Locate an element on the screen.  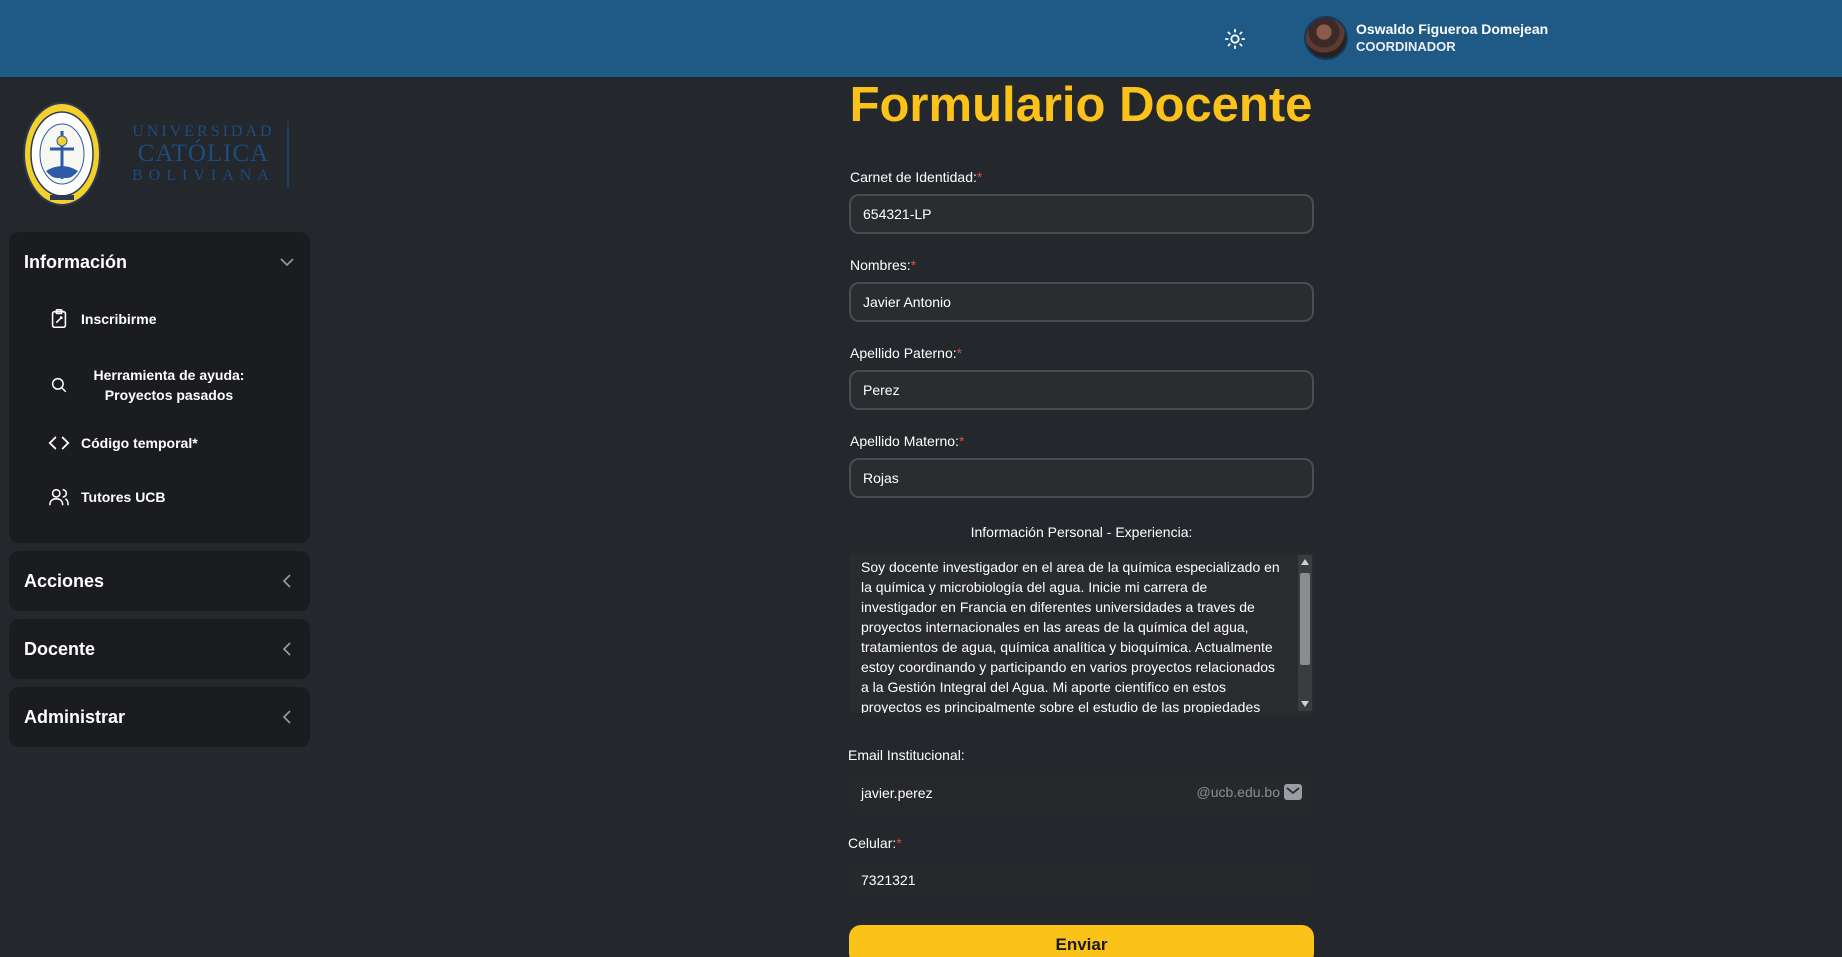
scroll-up-icon is located at coordinates (1305, 562).